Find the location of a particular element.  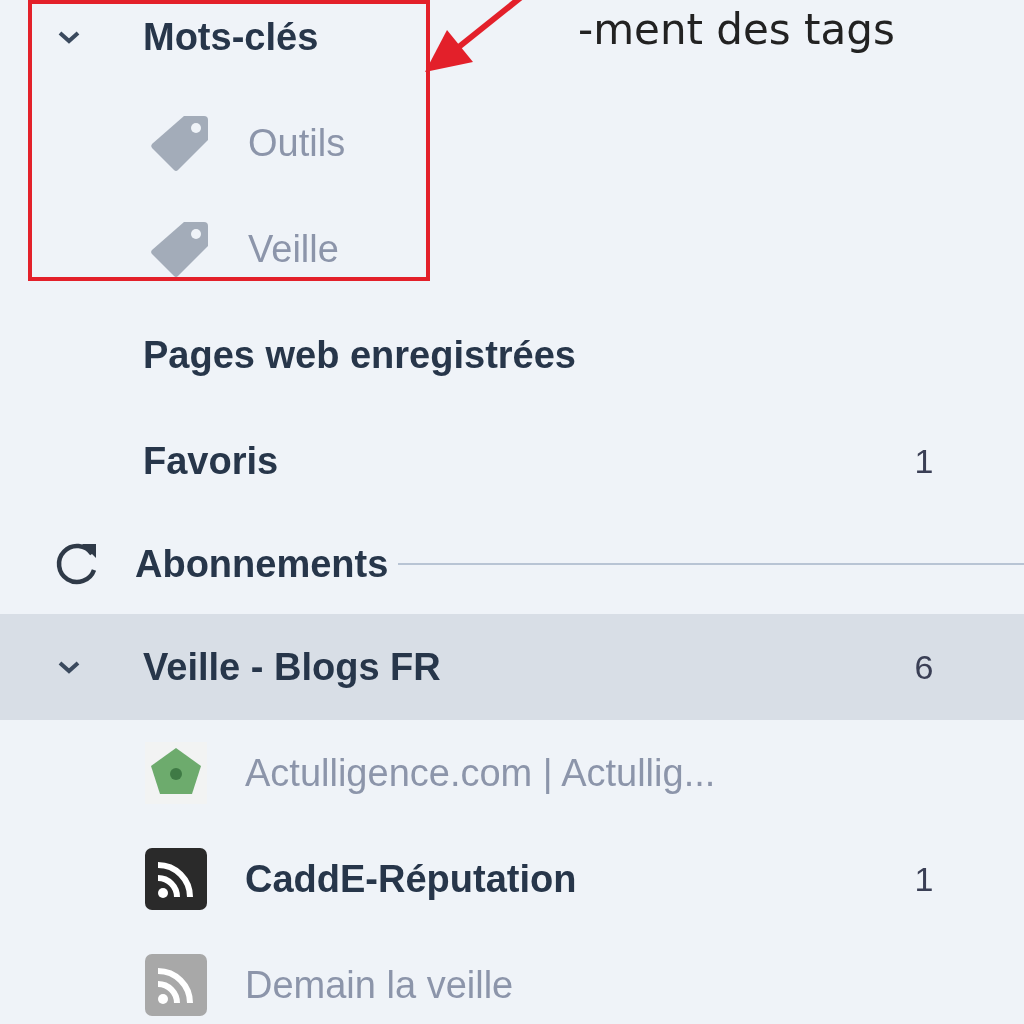

folder-row: Veille - Blogs FR 6 is located at coordinates (512, 667).